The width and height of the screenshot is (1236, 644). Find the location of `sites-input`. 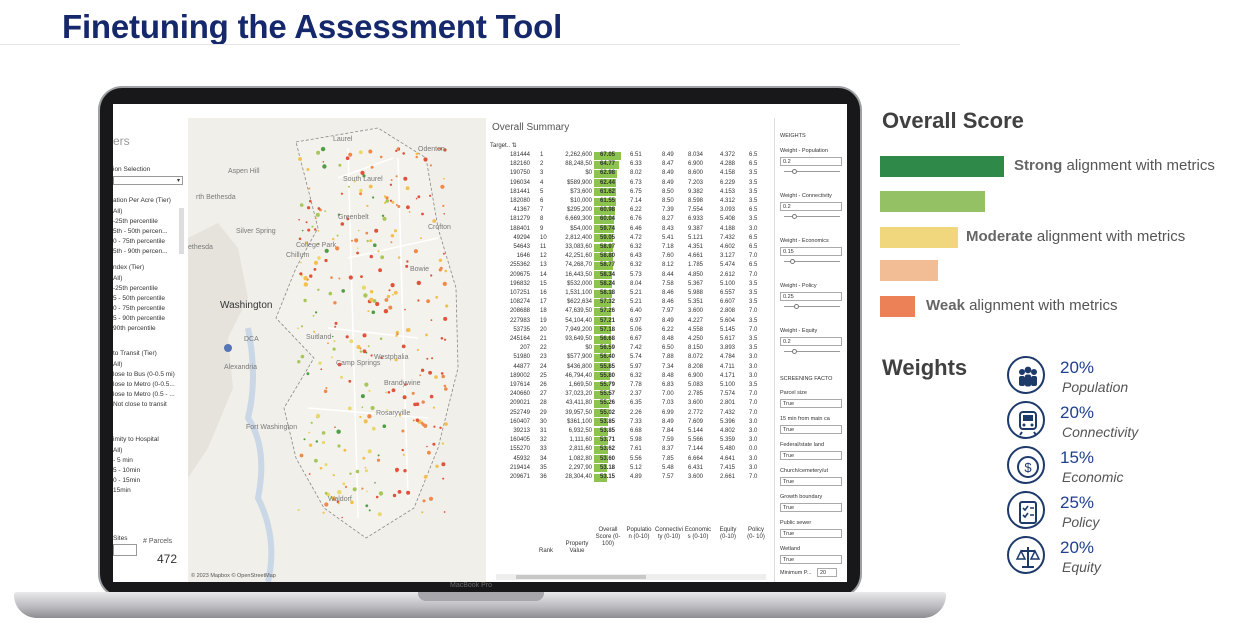

sites-input is located at coordinates (125, 550).